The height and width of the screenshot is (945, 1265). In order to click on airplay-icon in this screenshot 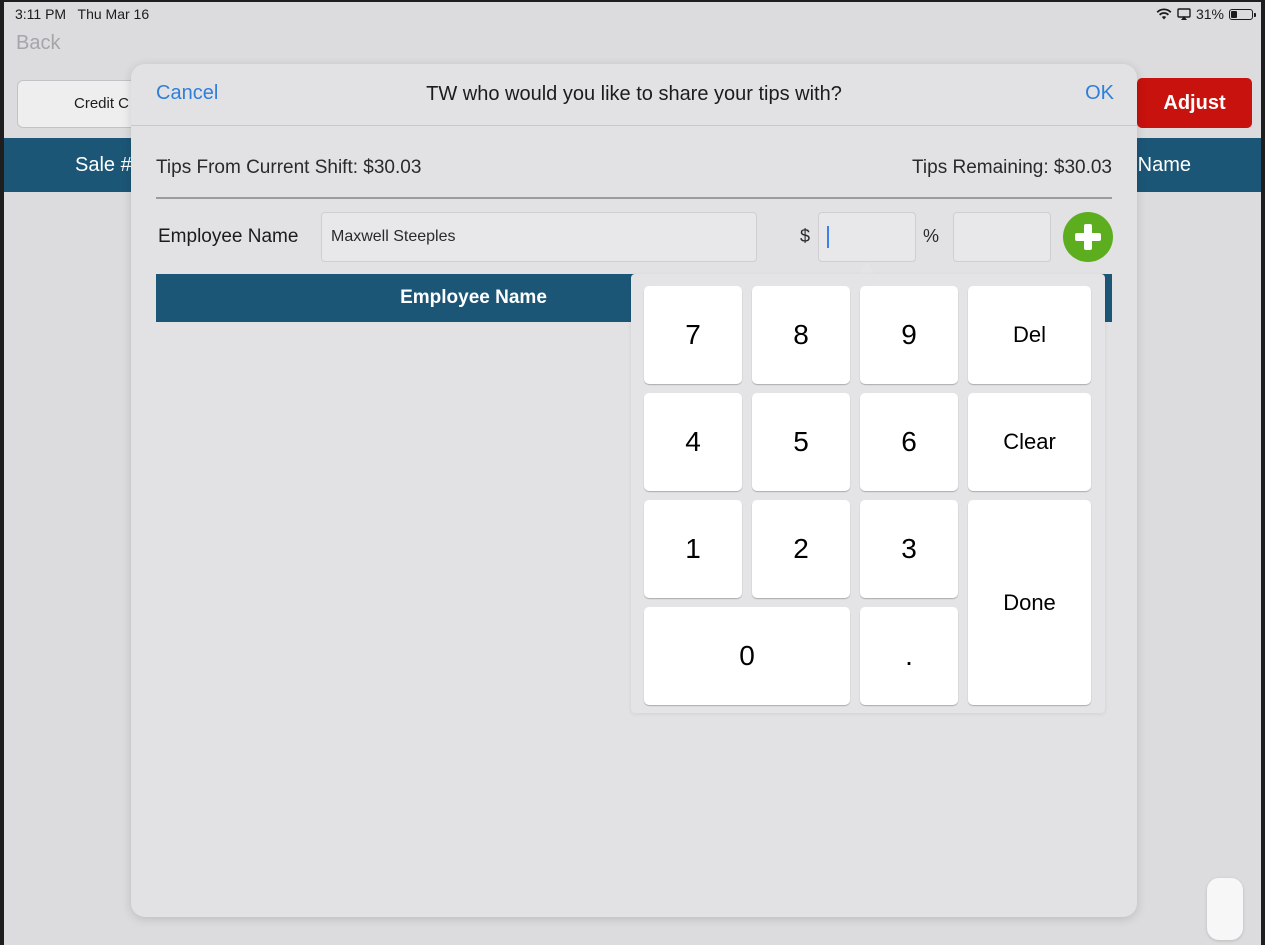, I will do `click(1184, 14)`.